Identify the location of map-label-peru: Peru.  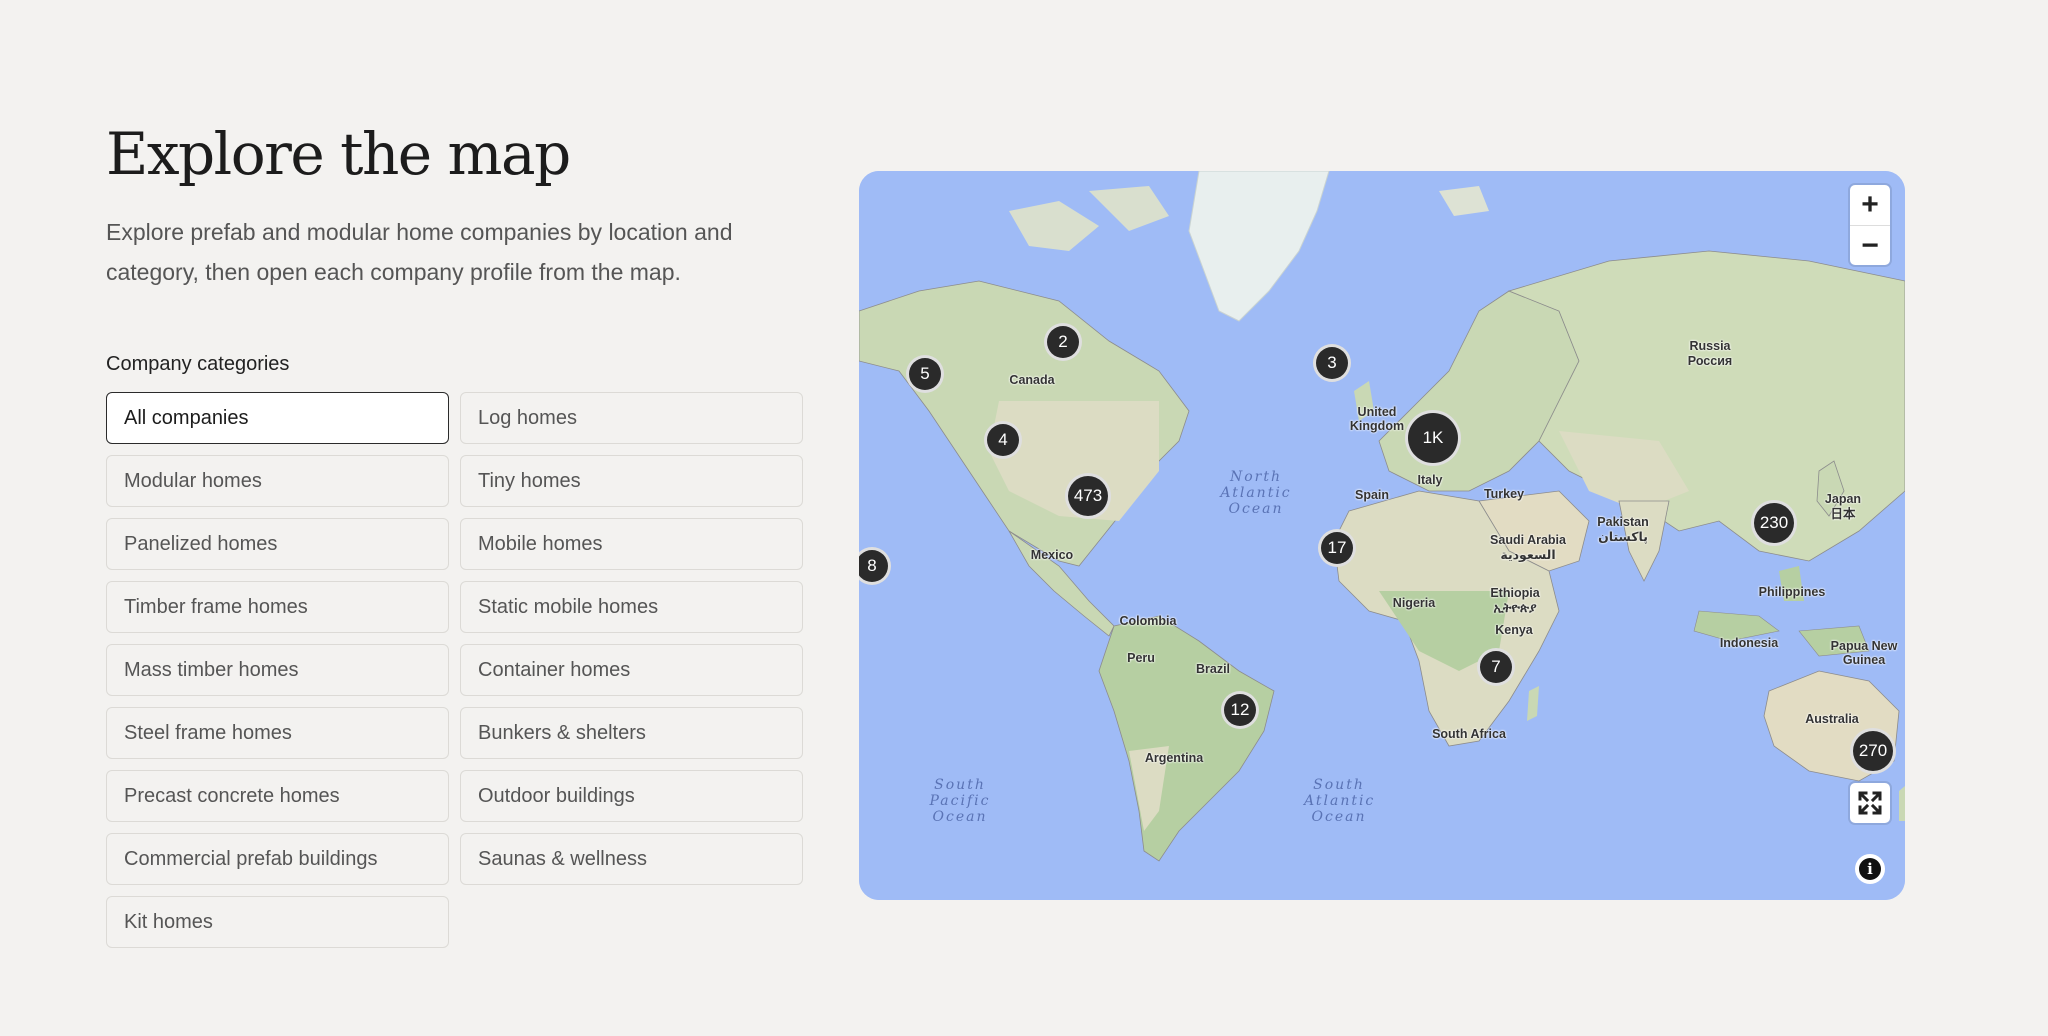
(1141, 658).